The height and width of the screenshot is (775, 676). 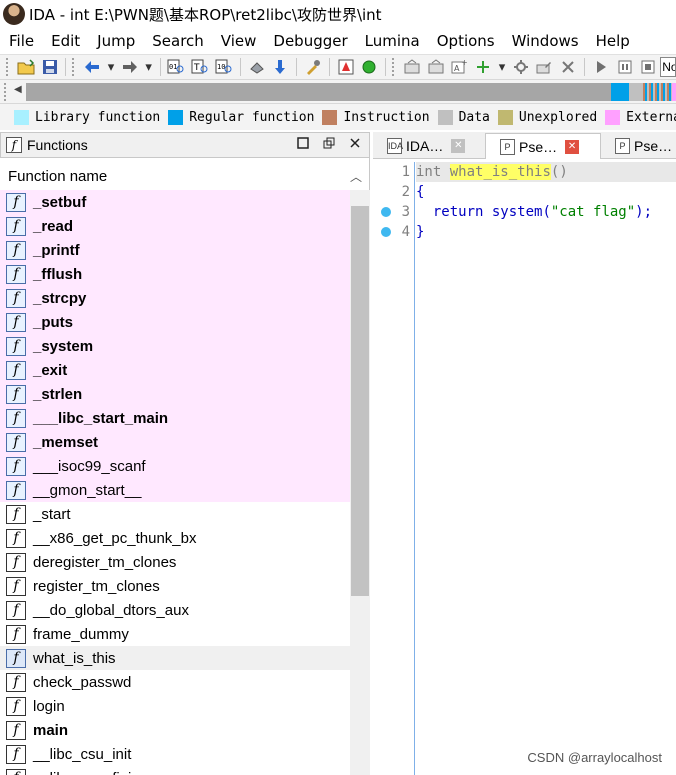 What do you see at coordinates (355, 145) in the screenshot?
I see `close-panel-icon` at bounding box center [355, 145].